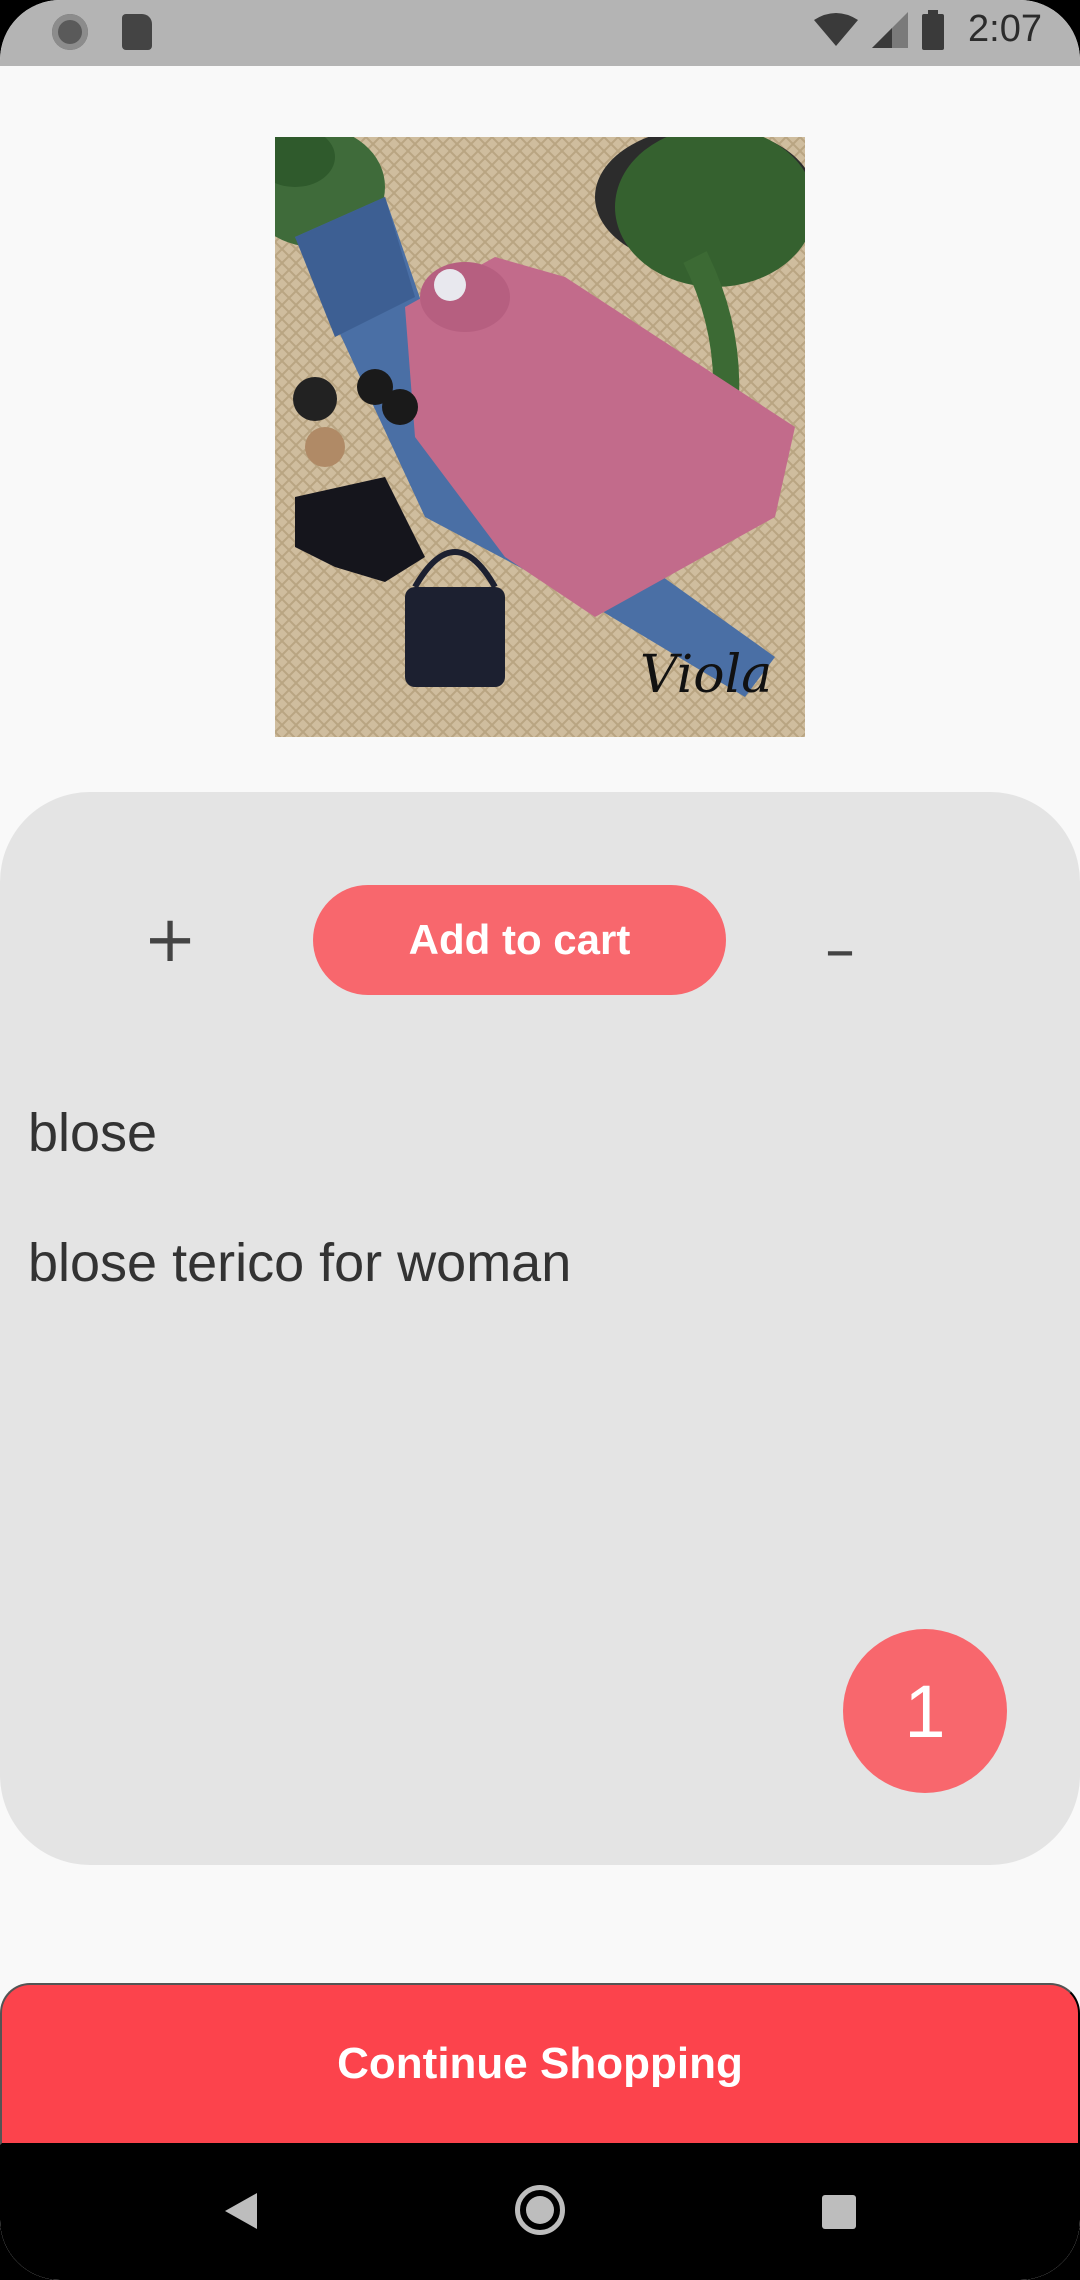 The height and width of the screenshot is (2280, 1080). What do you see at coordinates (170, 940) in the screenshot?
I see `increase-quantity-button: +` at bounding box center [170, 940].